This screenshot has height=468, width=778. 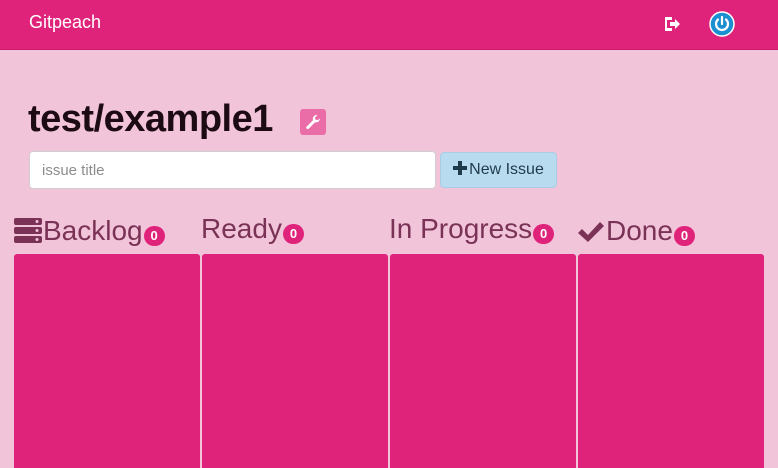 What do you see at coordinates (295, 361) in the screenshot?
I see `column-ready` at bounding box center [295, 361].